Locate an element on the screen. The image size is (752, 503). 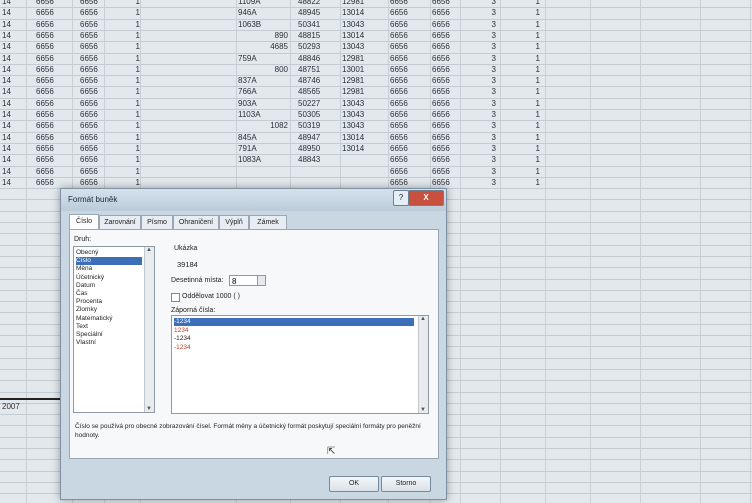
table-cell: 50227 is located at coordinates (317, 103).